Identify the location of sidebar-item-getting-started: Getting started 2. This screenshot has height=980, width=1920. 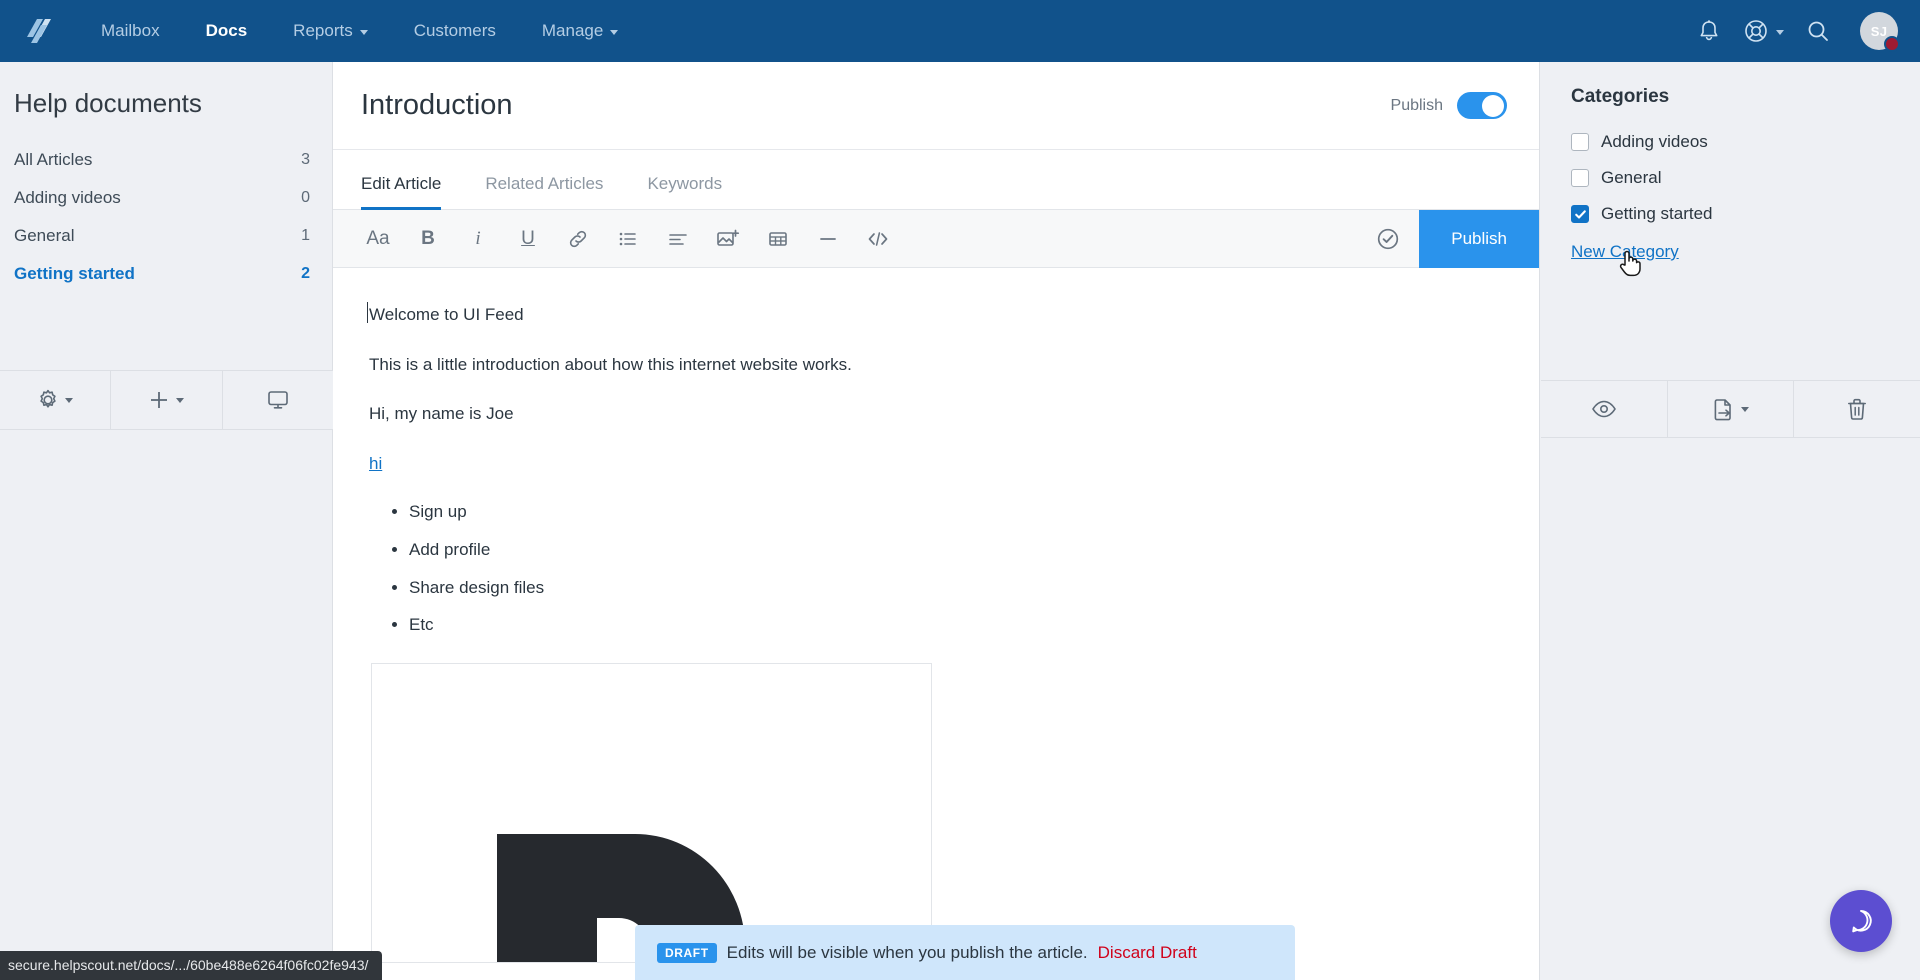
(166, 274).